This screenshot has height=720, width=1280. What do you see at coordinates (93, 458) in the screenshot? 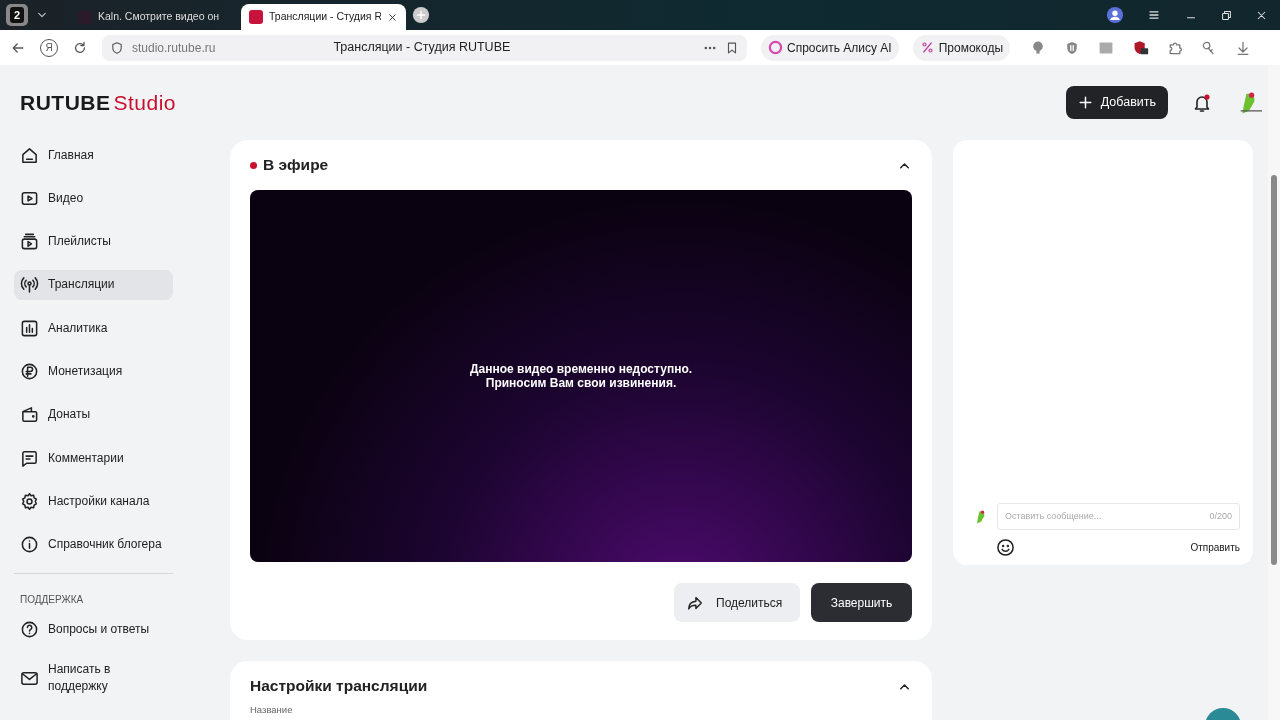
I see `sidebar-item: Комментарии` at bounding box center [93, 458].